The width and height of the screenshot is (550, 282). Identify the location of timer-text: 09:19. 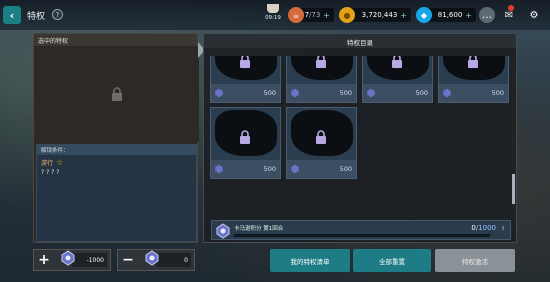
(273, 18).